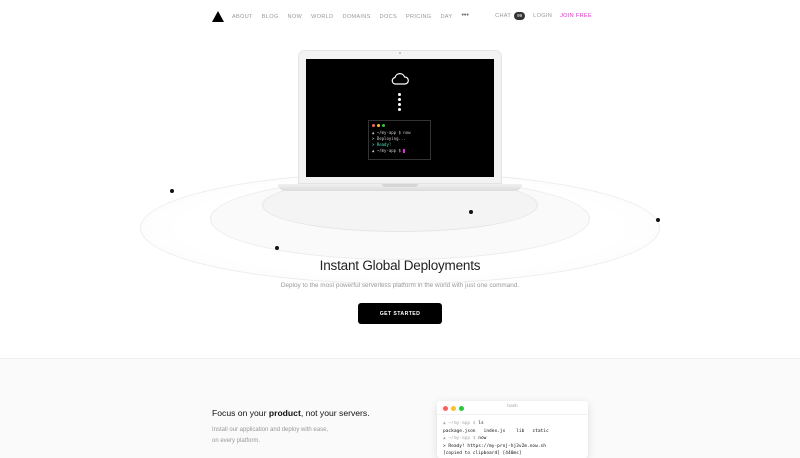 The height and width of the screenshot is (458, 800). What do you see at coordinates (399, 125) in the screenshot?
I see `window-controls` at bounding box center [399, 125].